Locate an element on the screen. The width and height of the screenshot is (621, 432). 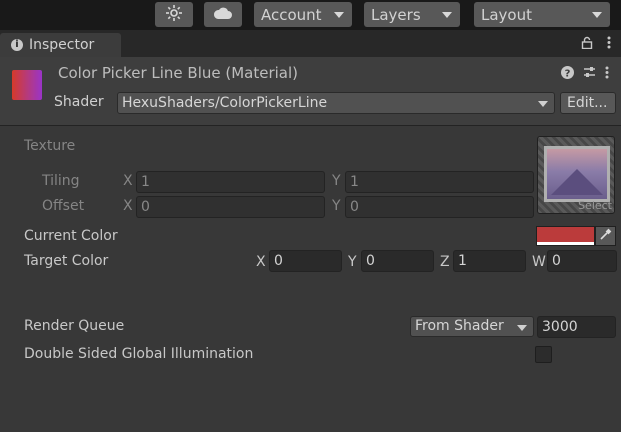
texture-thumbnail is located at coordinates (577, 174).